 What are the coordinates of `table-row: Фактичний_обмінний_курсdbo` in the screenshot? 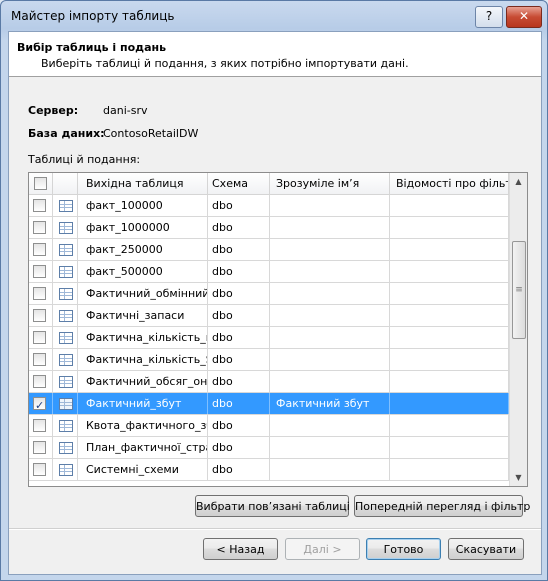 It's located at (269, 294).